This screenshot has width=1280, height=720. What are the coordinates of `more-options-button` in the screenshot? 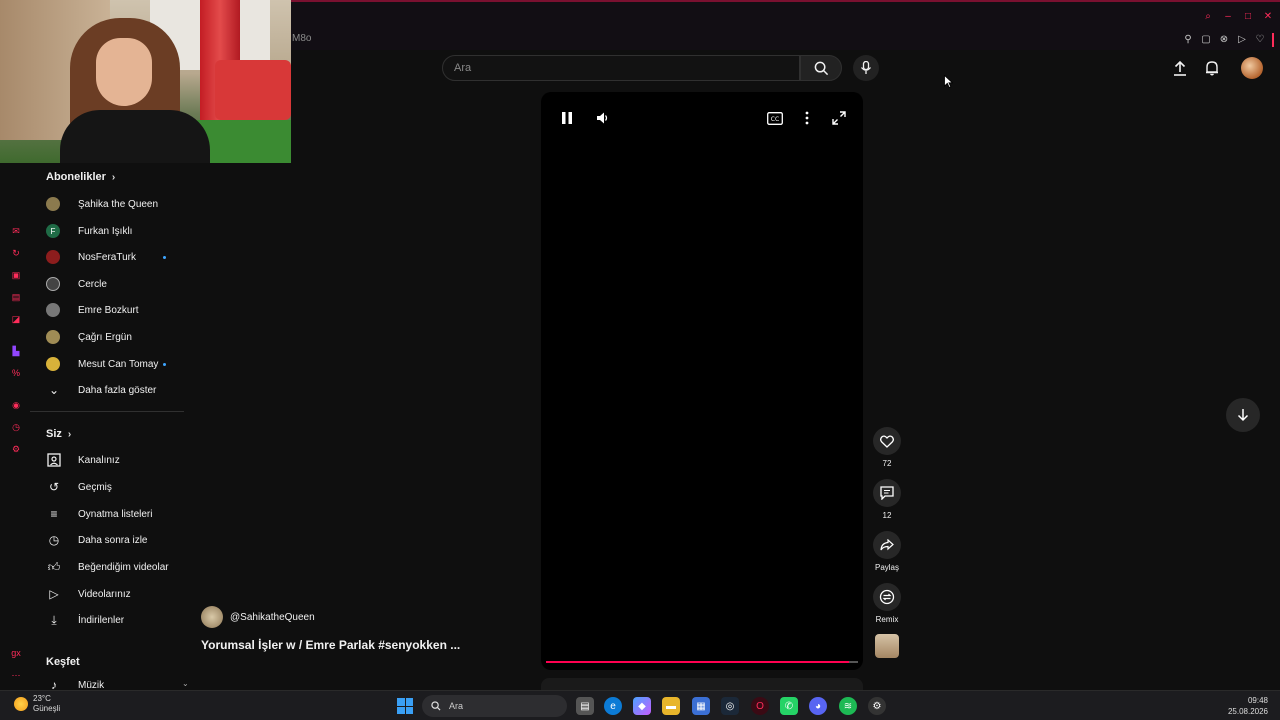 It's located at (807, 118).